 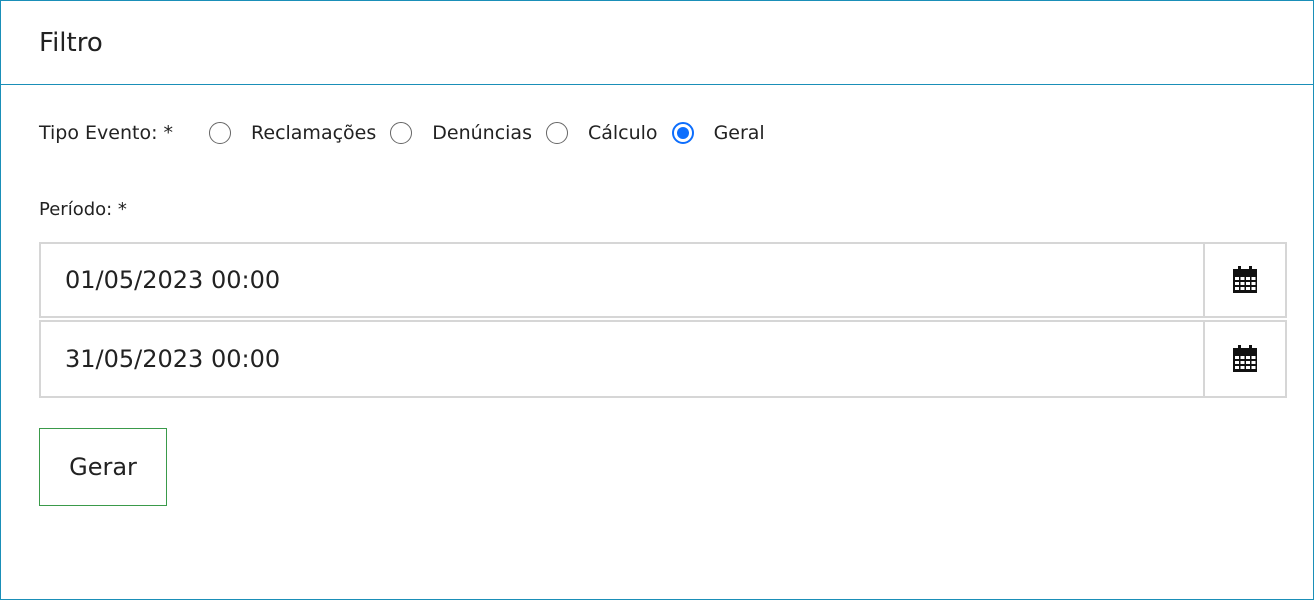 I want to click on period-start-group, so click(x=663, y=280).